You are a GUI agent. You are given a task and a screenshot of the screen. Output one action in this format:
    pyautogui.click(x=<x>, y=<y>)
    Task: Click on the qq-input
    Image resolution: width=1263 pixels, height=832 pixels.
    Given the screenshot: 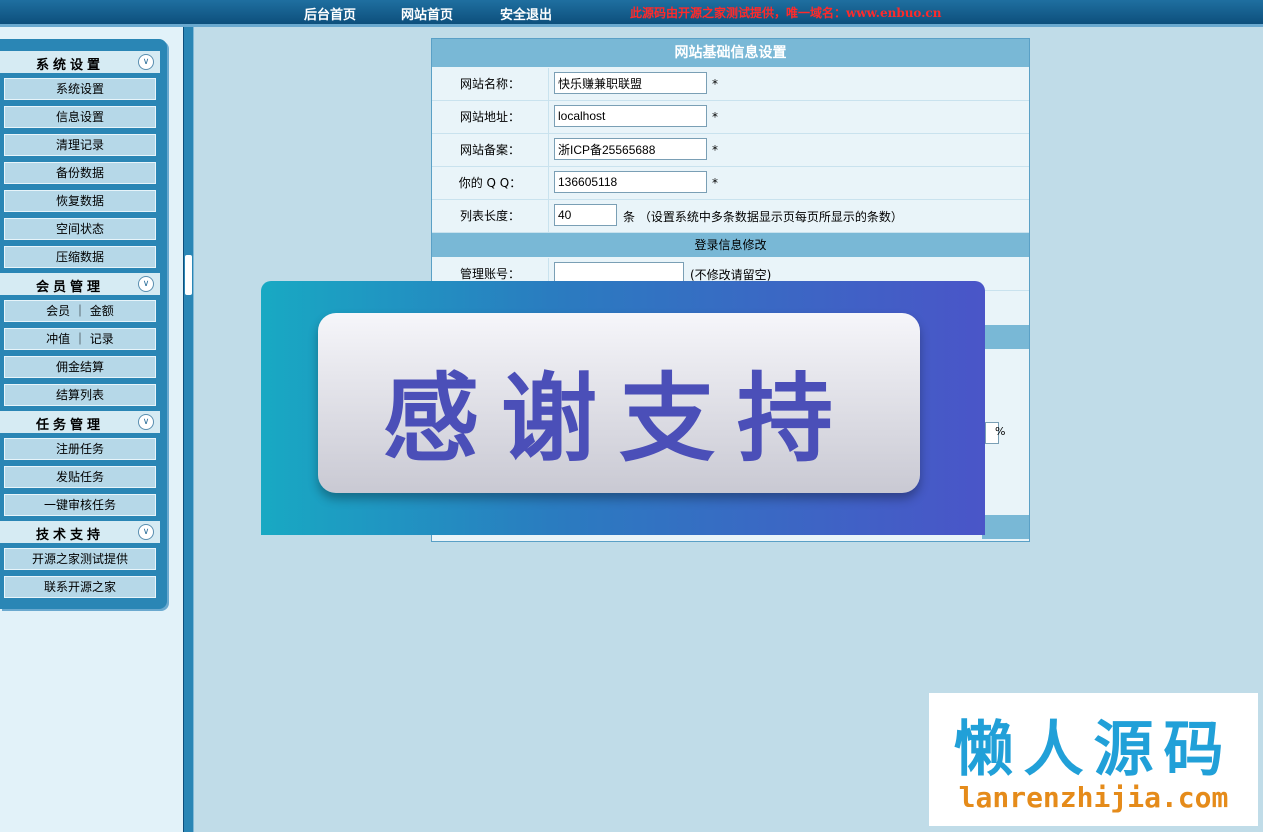 What is the action you would take?
    pyautogui.click(x=630, y=182)
    